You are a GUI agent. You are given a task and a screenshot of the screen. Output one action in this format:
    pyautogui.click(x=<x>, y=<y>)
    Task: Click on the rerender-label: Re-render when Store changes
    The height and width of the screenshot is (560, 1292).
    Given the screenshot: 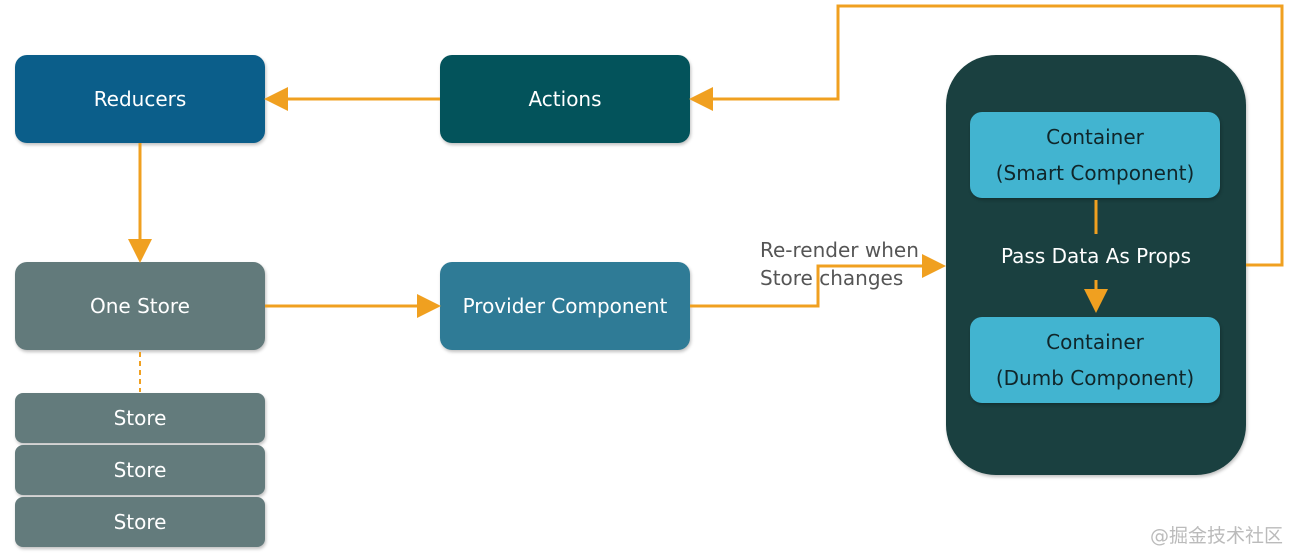 What is the action you would take?
    pyautogui.click(x=839, y=264)
    